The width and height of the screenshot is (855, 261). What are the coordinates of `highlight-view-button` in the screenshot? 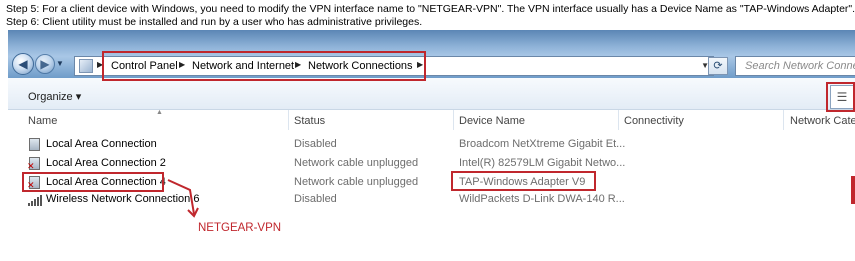 It's located at (840, 97).